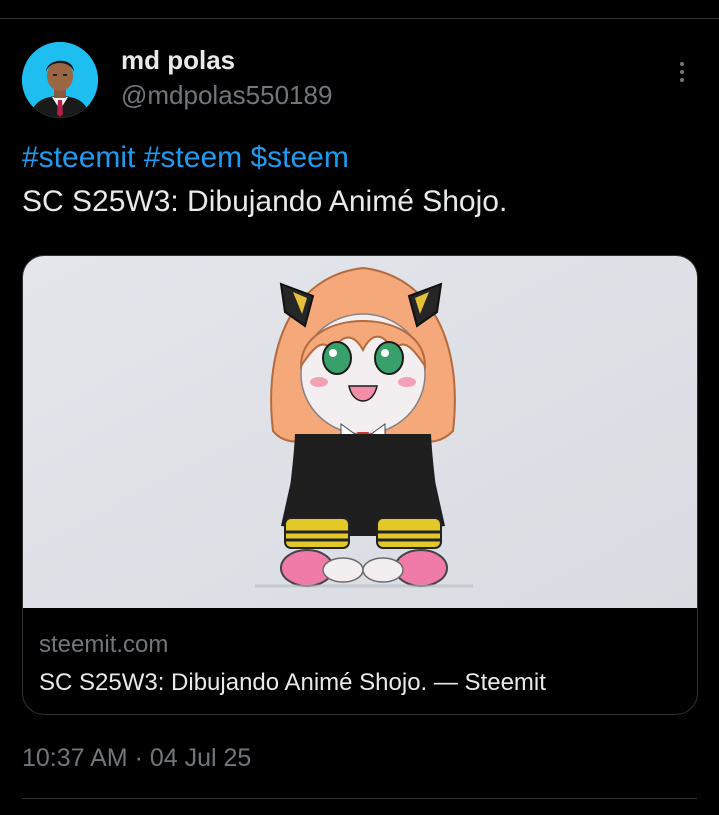  What do you see at coordinates (193, 157) in the screenshot?
I see `hashtag-steem: #steem` at bounding box center [193, 157].